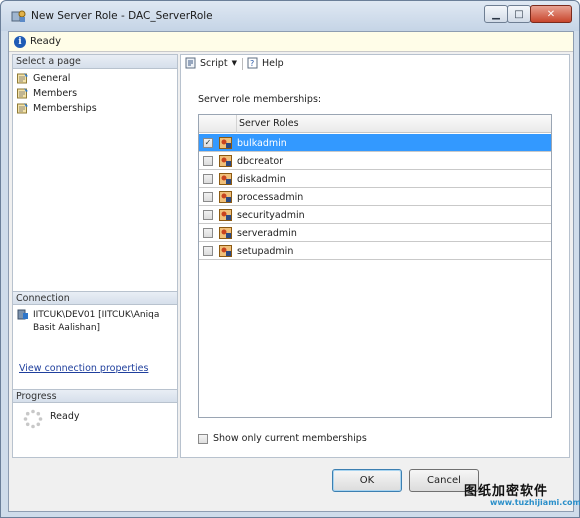 Image resolution: width=580 pixels, height=518 pixels. I want to click on page-item-label: General, so click(52, 78).